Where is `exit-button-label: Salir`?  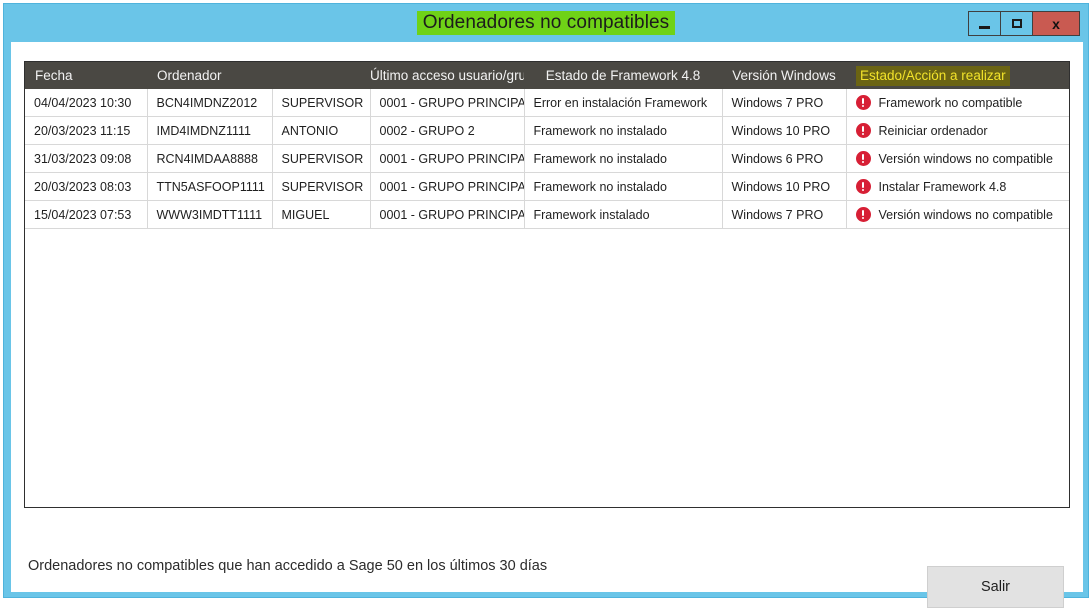
exit-button-label: Salir is located at coordinates (995, 587).